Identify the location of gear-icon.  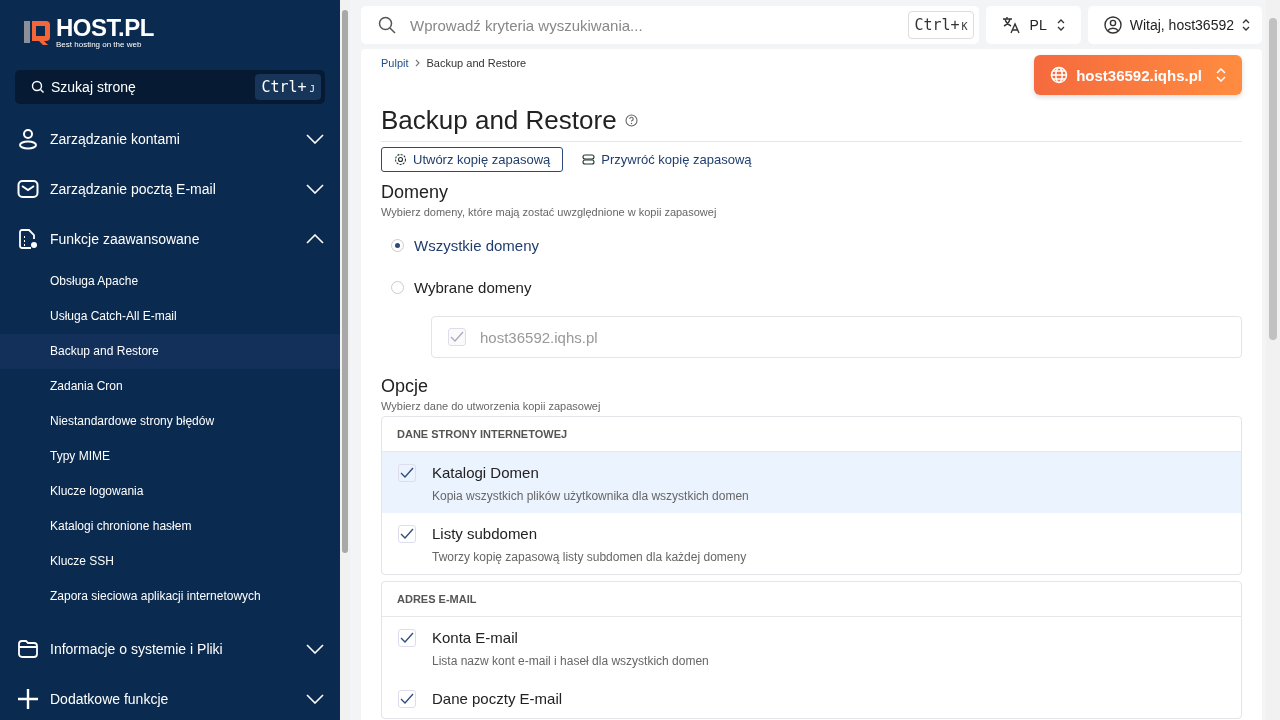
(400, 159).